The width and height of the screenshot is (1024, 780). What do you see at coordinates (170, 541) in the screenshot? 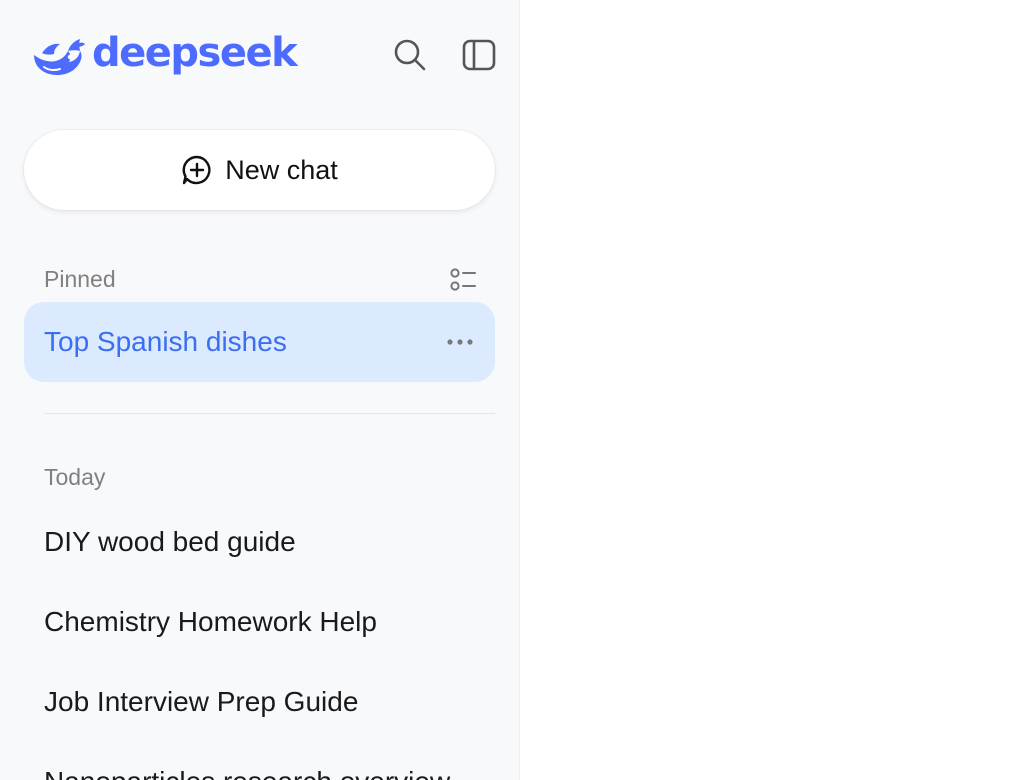
I see `chat-item-label: DIY wood bed guide` at bounding box center [170, 541].